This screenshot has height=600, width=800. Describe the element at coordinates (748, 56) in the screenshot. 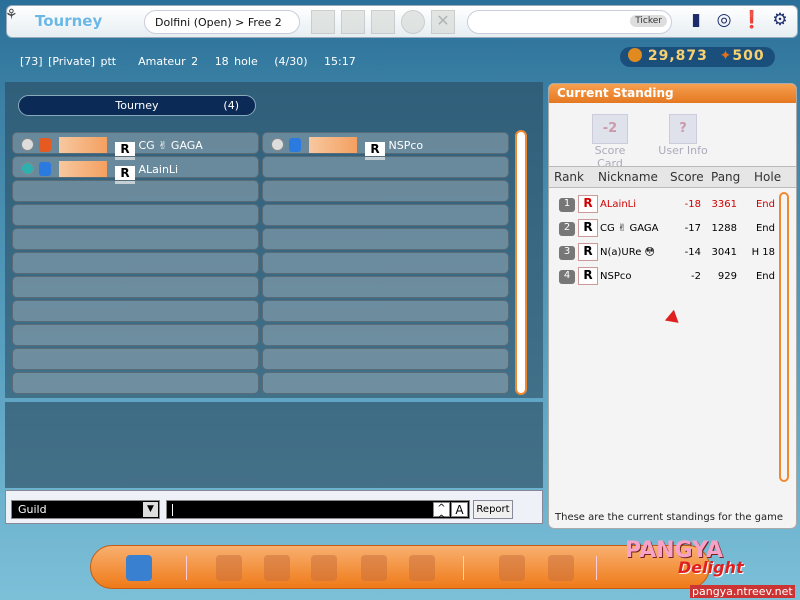

I see `cookie-amount: 500` at that location.